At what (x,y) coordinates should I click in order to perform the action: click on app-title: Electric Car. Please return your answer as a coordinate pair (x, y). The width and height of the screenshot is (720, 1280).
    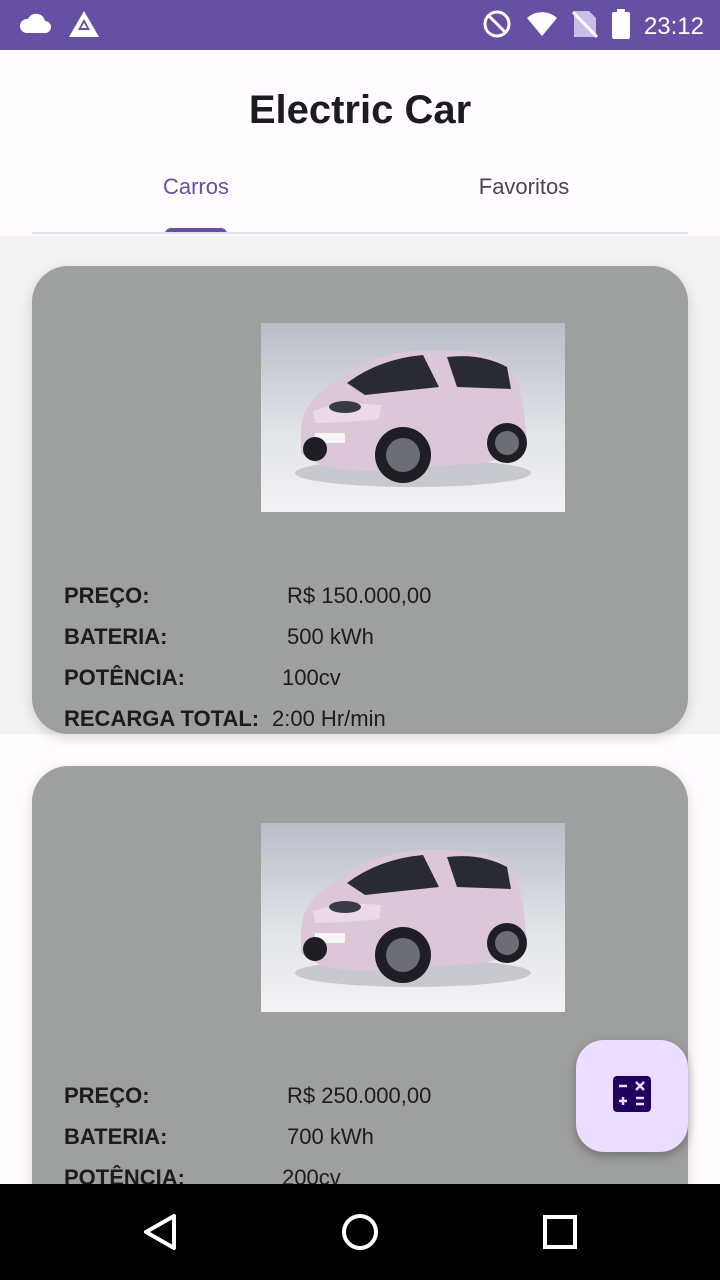
    Looking at the image, I should click on (360, 110).